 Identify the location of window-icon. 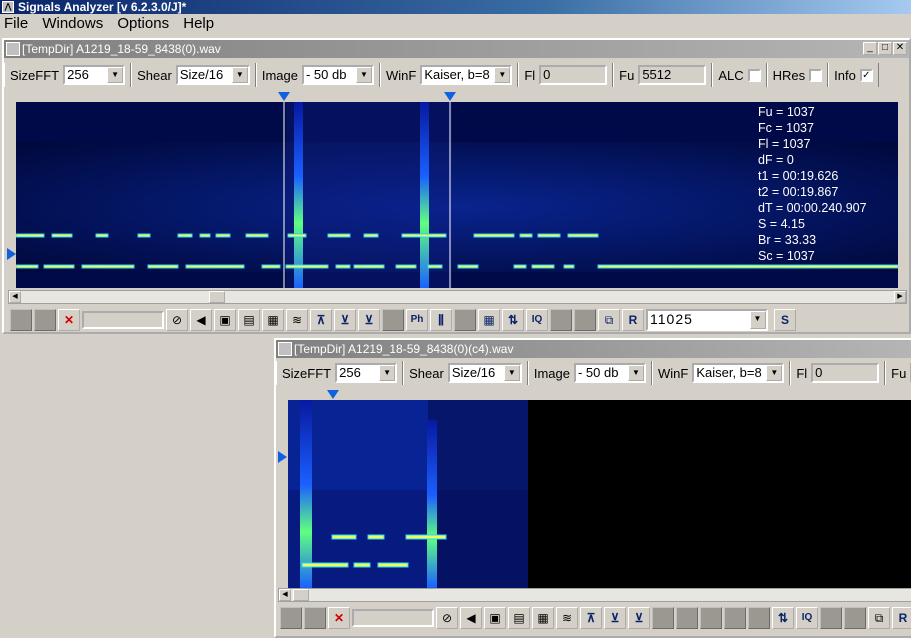
(285, 349).